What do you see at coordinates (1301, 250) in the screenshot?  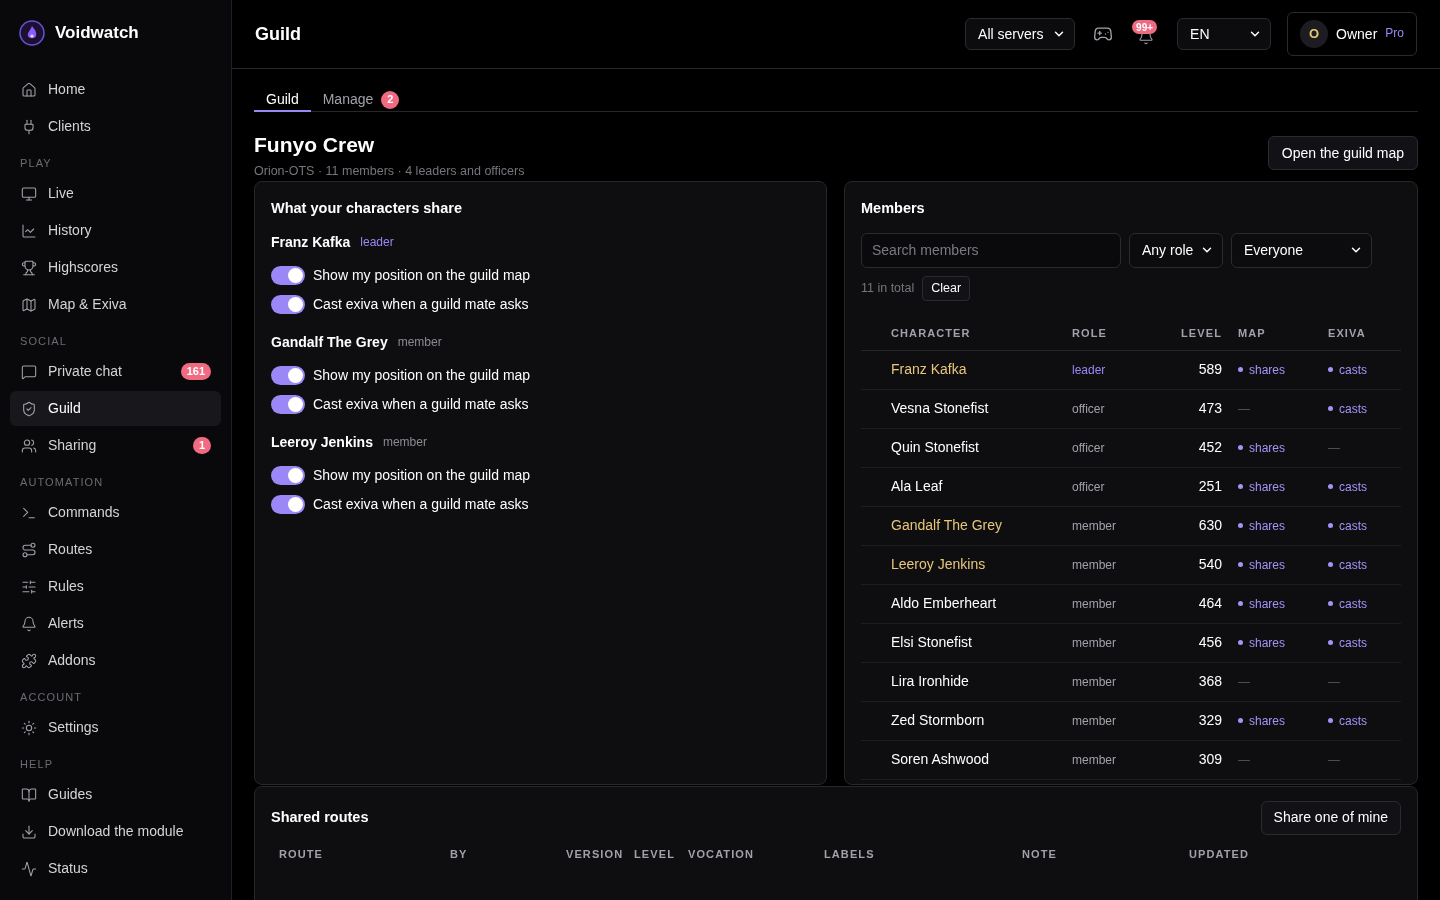 I see `scope-select: Everyone` at bounding box center [1301, 250].